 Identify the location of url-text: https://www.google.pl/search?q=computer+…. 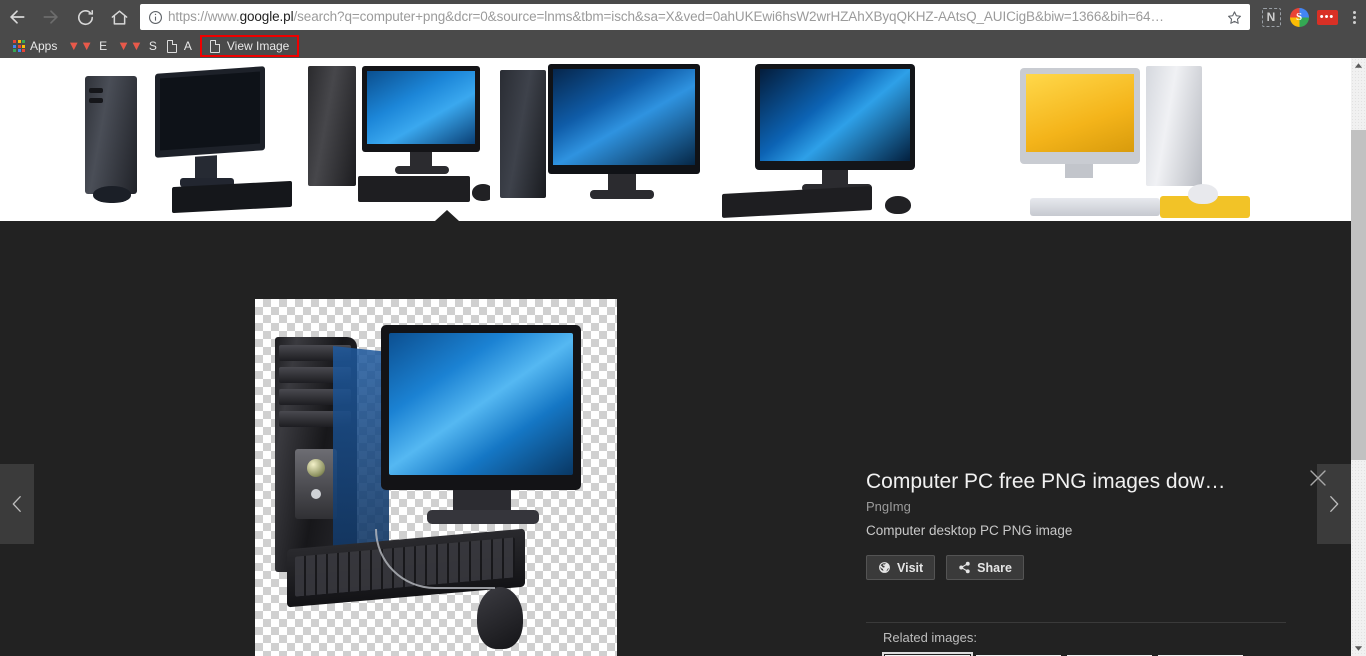
(696, 17).